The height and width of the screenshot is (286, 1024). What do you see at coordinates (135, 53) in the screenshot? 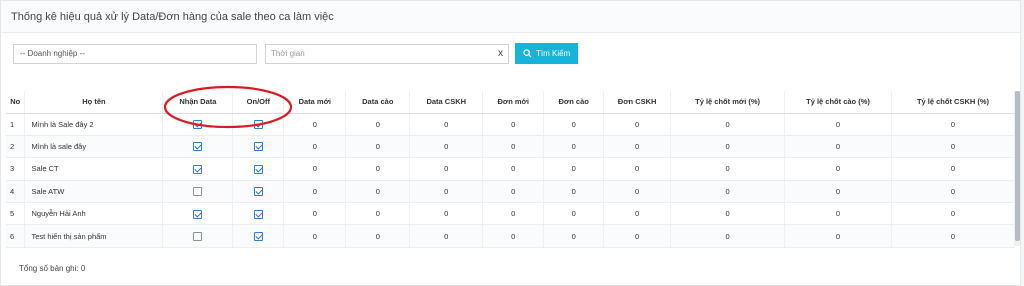
I see `company-select: -- Doanh nghiệp --` at bounding box center [135, 53].